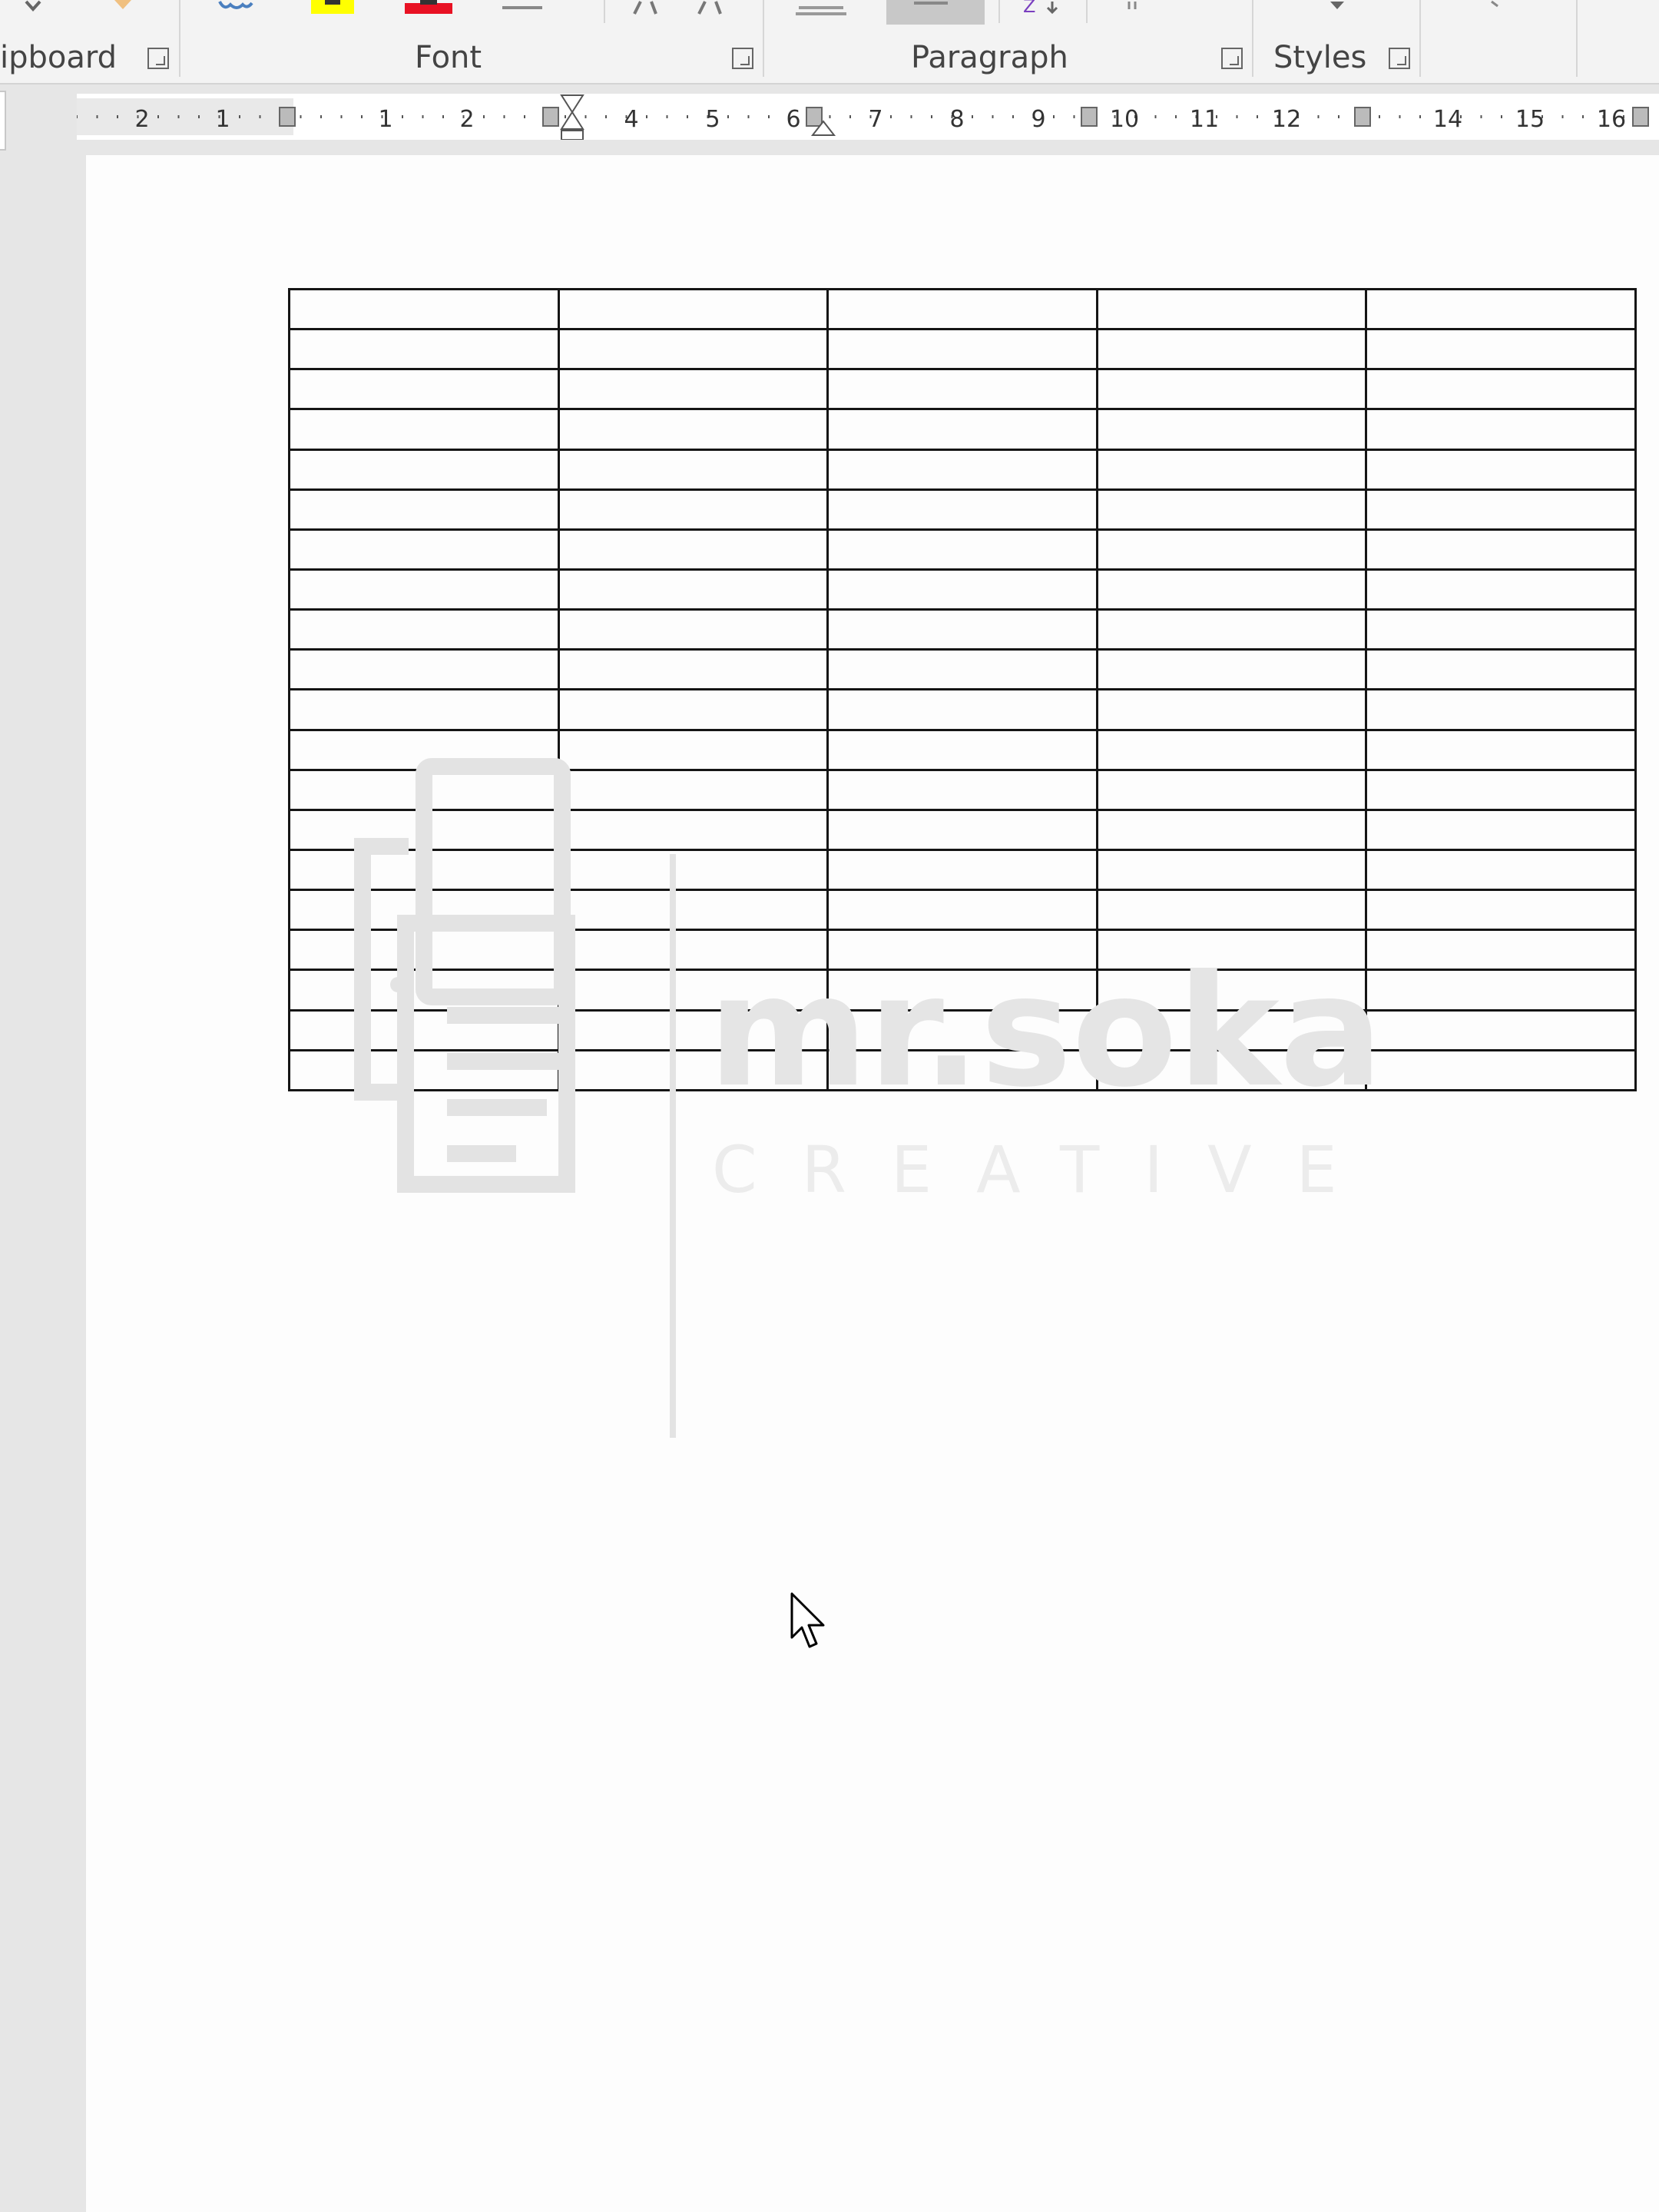  I want to click on horizontal-ruler: 2 1 1 2 4 5 6 7 8 9 10 11 12 14 15 16, so click(868, 117).